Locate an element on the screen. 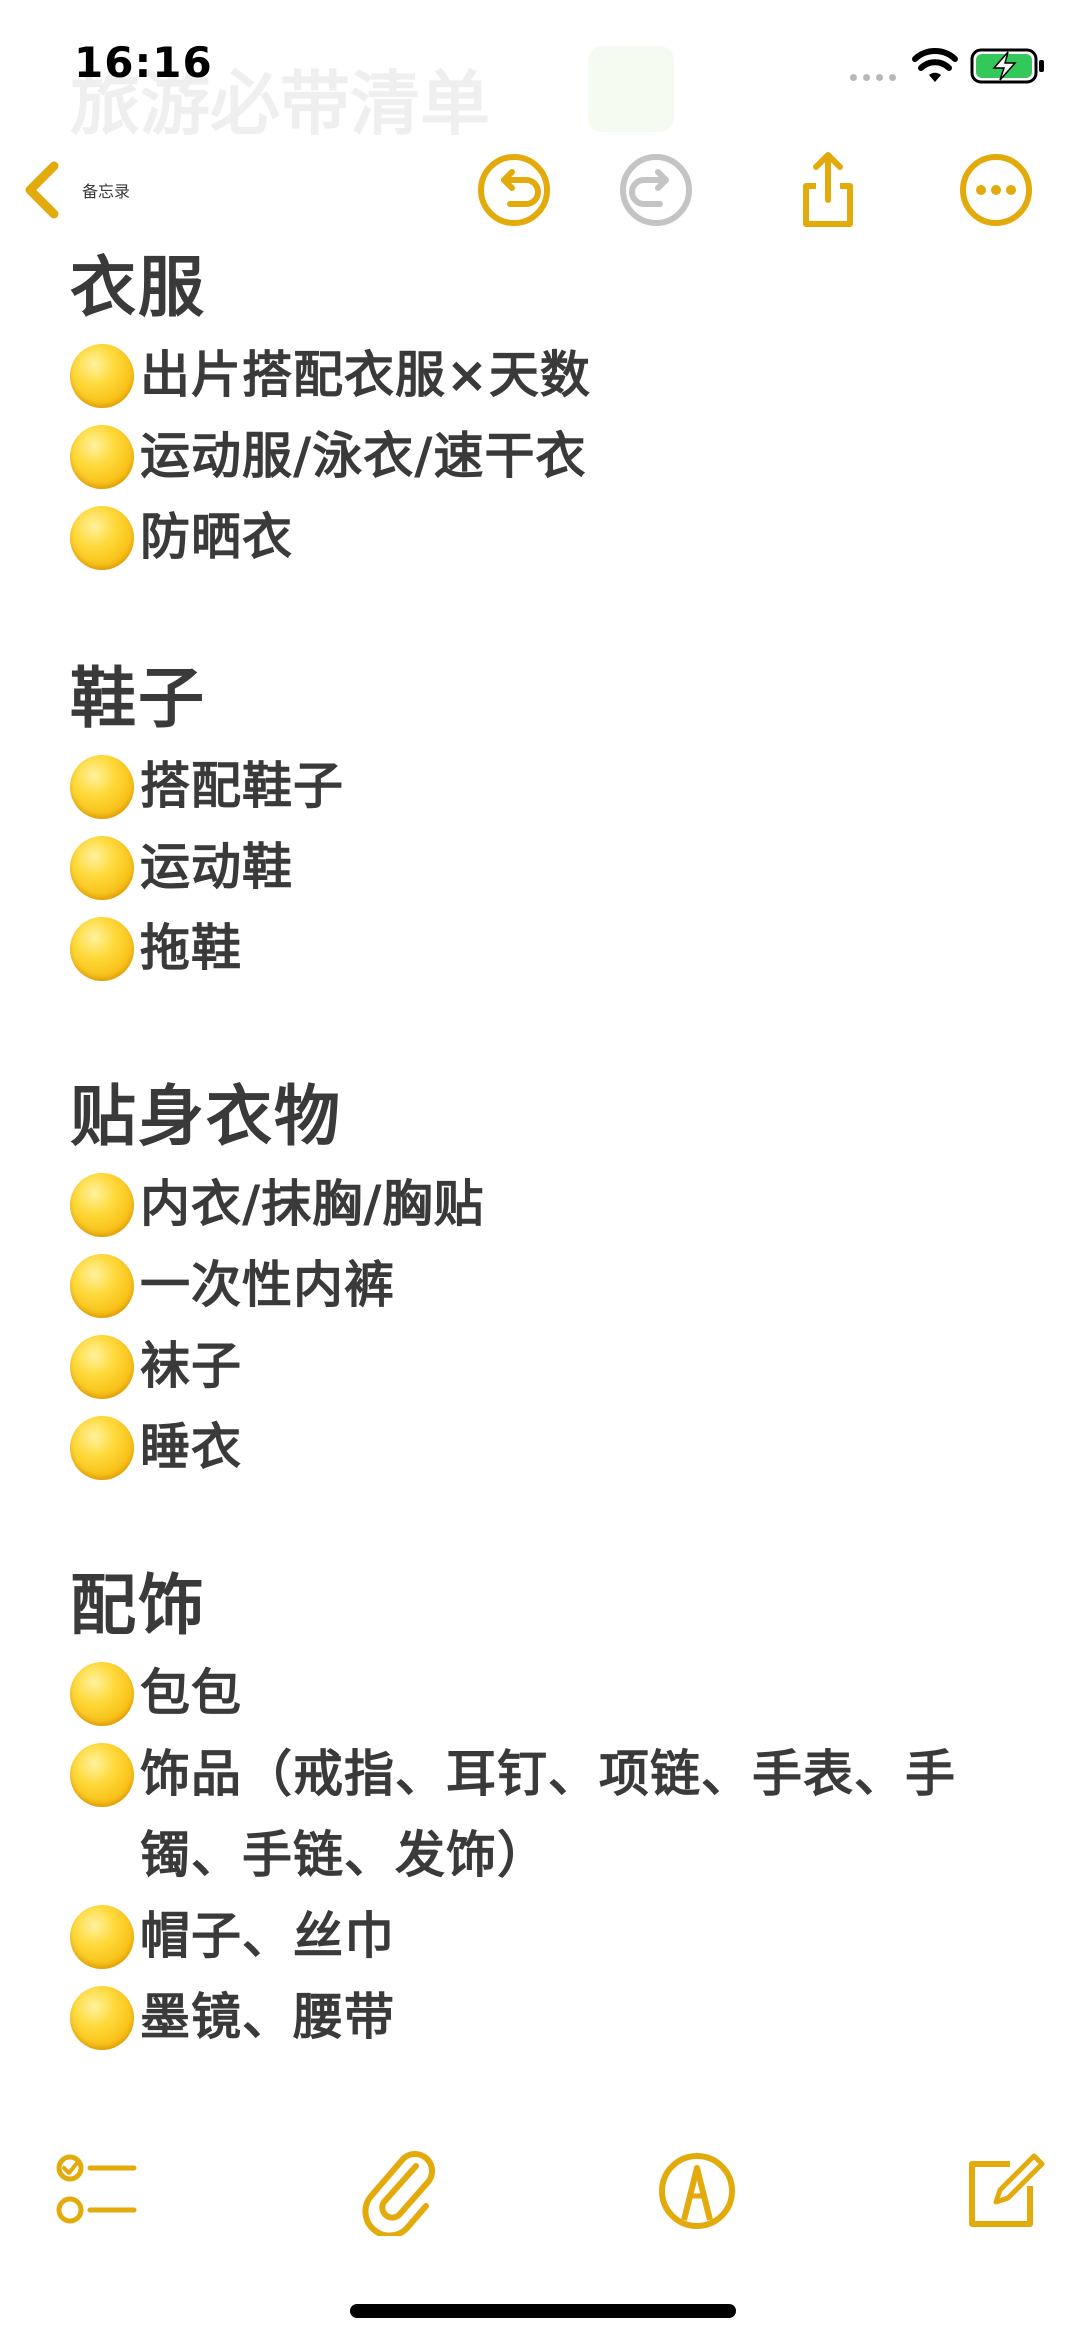 Image resolution: width=1080 pixels, height=2339 pixels. undo-icon is located at coordinates (514, 190).